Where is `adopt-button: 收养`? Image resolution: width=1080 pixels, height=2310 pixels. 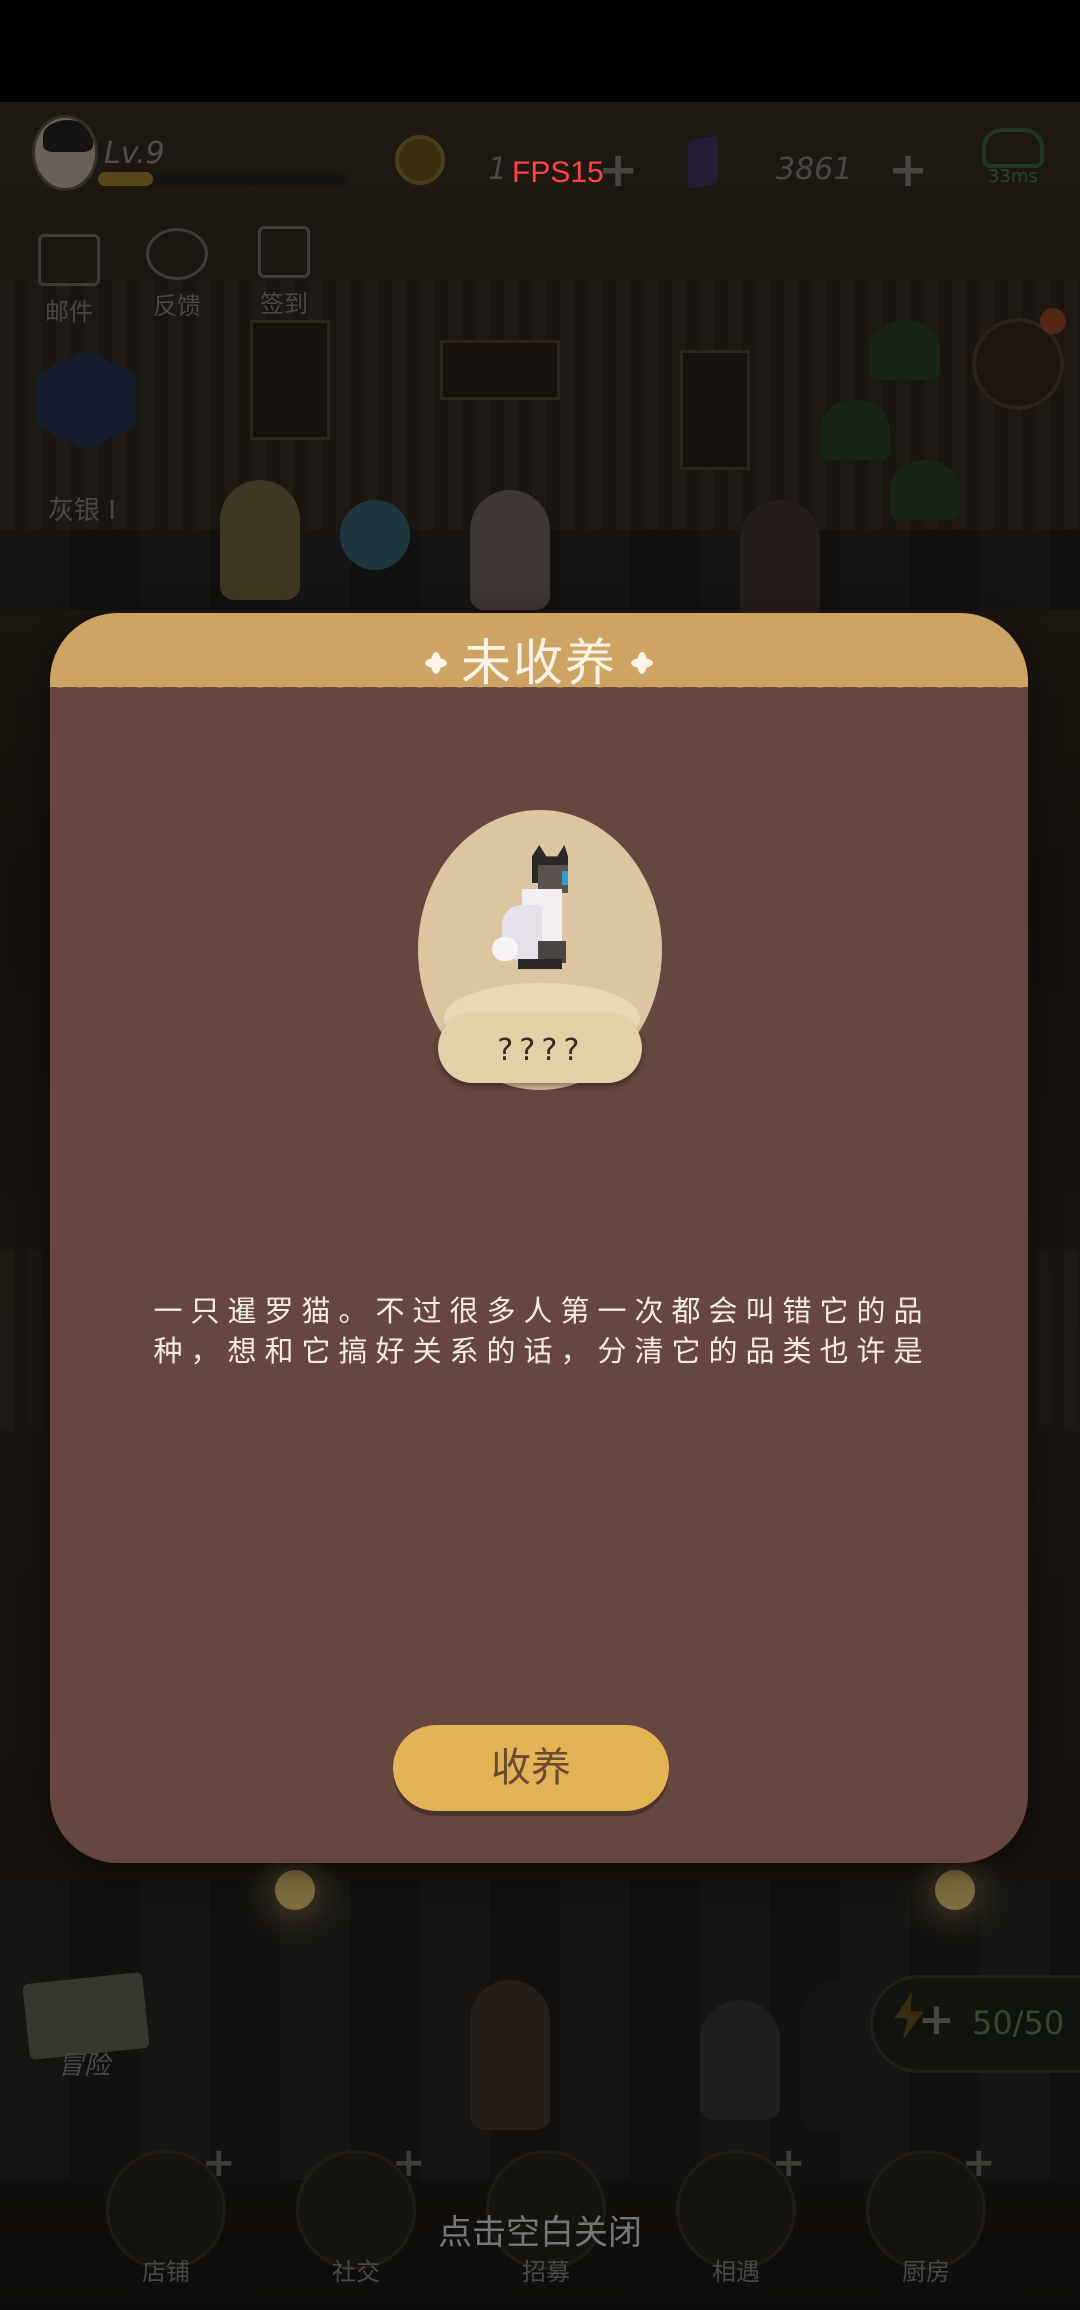 adopt-button: 收养 is located at coordinates (531, 1768).